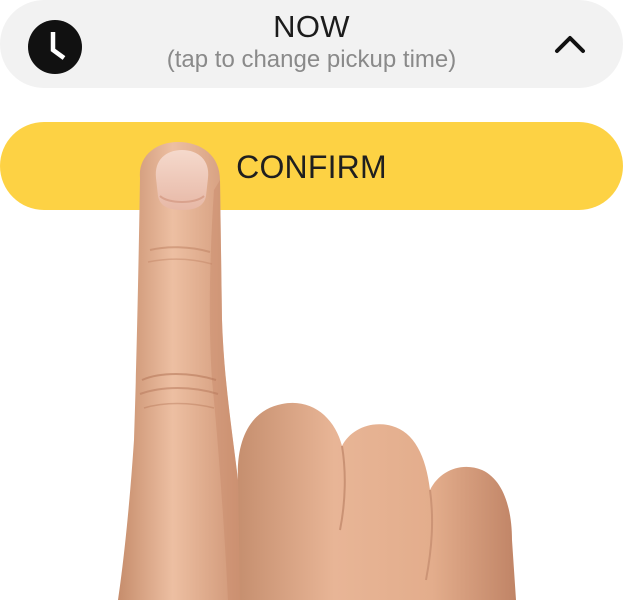 This screenshot has height=600, width=623. Describe the element at coordinates (570, 44) in the screenshot. I see `chevron-up-icon` at that location.